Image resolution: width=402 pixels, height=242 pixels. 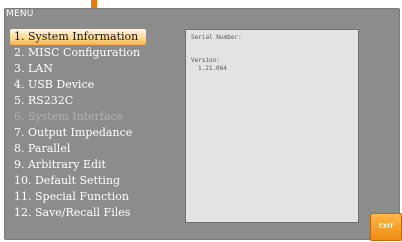 What do you see at coordinates (78, 53) in the screenshot?
I see `menu-item-misc-configuration: 2. MISC Configuration` at bounding box center [78, 53].